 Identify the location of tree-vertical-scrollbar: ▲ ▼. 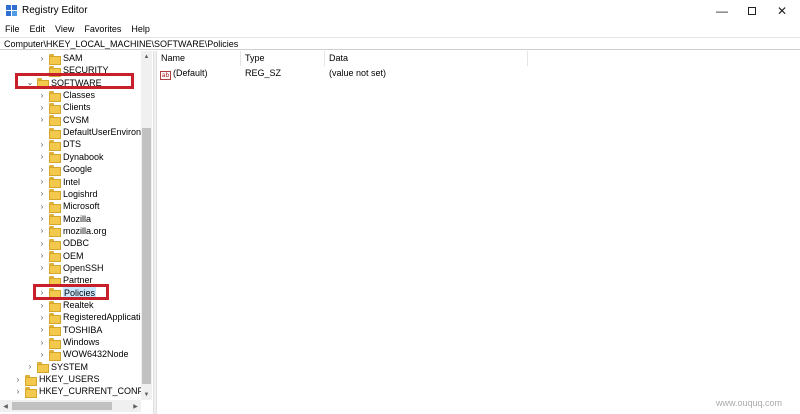
(146, 225).